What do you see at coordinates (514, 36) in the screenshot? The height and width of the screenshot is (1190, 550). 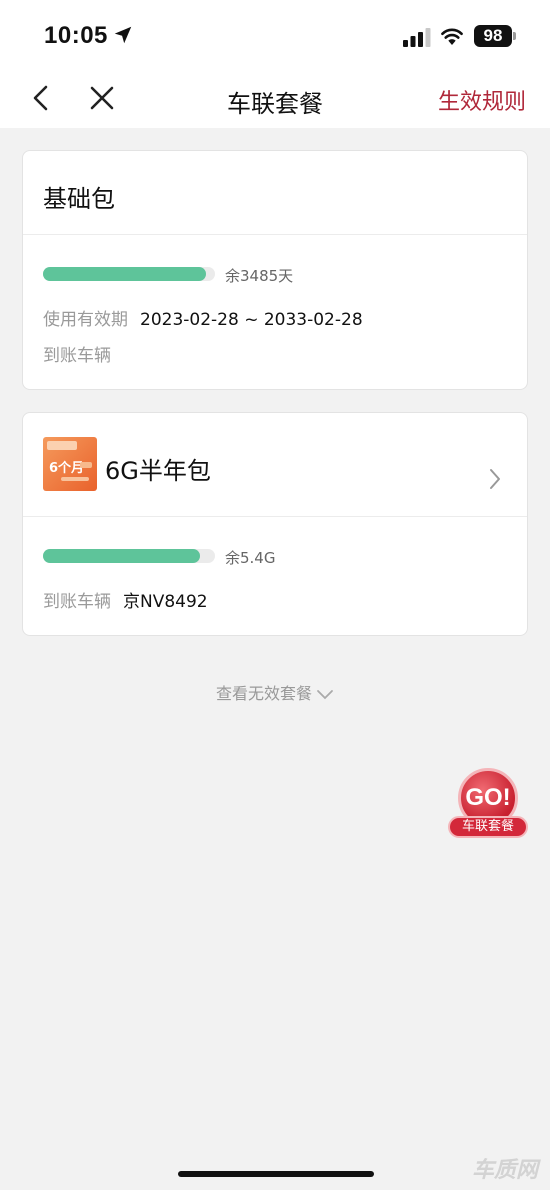 I see `battery-cap` at bounding box center [514, 36].